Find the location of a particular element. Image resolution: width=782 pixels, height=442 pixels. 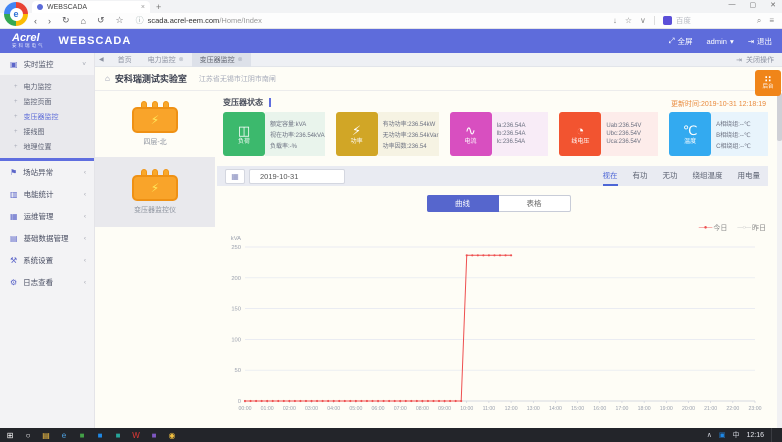

chevron-left-icon: ‹ is located at coordinates (84, 260).